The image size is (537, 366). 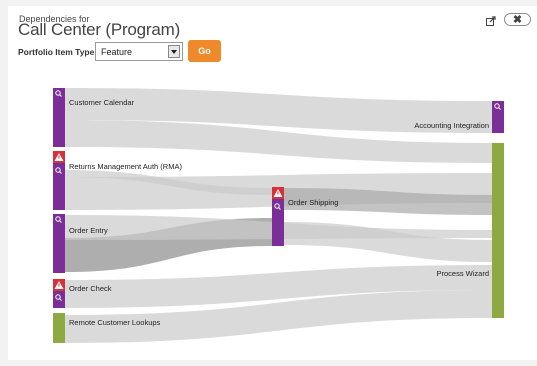 What do you see at coordinates (90, 288) in the screenshot?
I see `node-label-order-check: Order Check` at bounding box center [90, 288].